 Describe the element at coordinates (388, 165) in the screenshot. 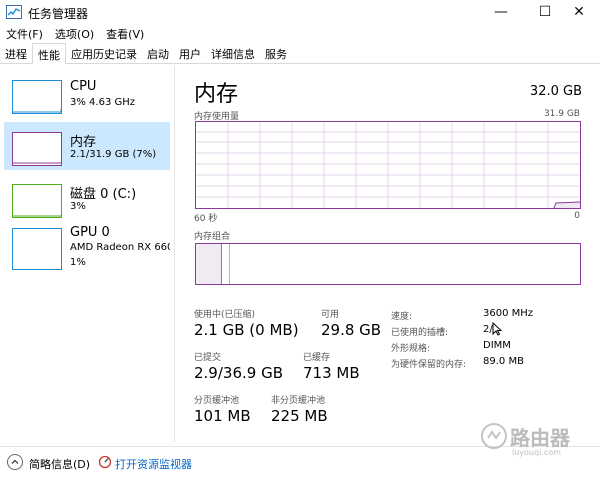

I see `memory-usage-graph` at that location.